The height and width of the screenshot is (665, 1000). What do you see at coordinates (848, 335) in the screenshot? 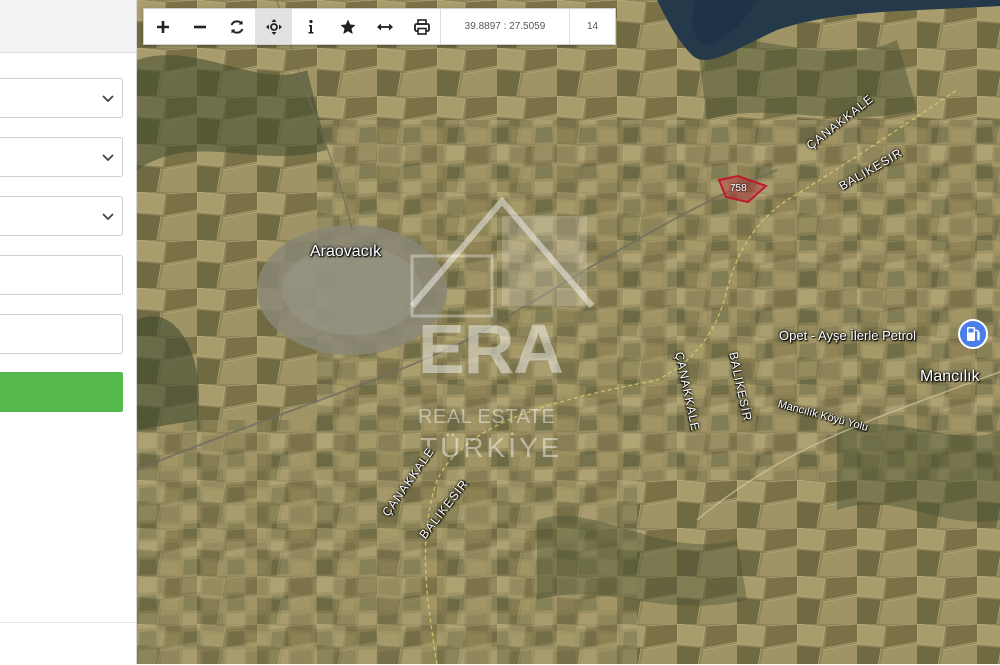
I see `poi-label: Opet - Ayşe İlerle Petrol` at bounding box center [848, 335].